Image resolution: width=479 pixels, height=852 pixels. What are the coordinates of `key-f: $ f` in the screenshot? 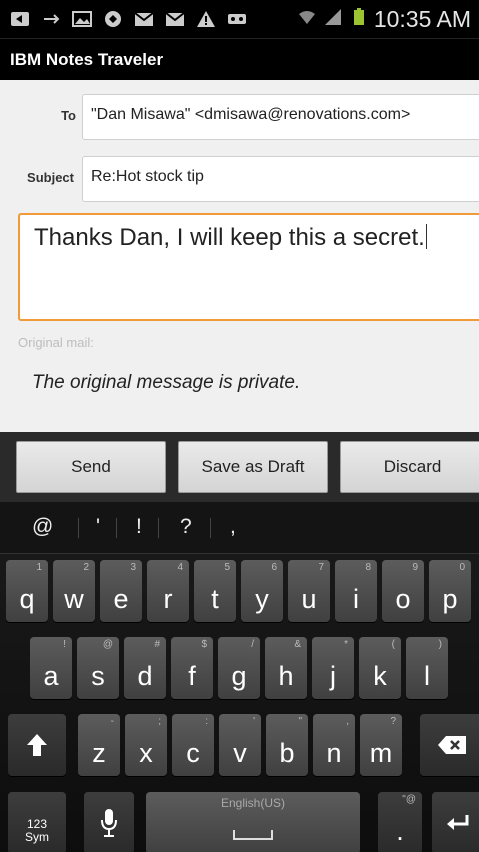 It's located at (192, 668).